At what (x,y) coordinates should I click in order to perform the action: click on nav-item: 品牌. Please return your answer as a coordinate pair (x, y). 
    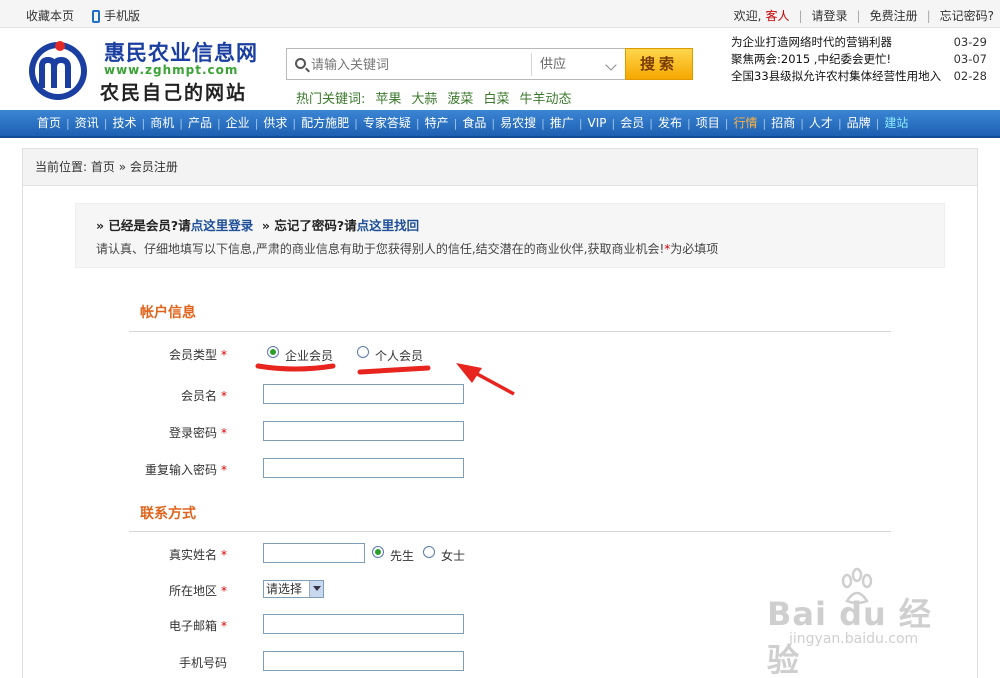
    Looking at the image, I should click on (859, 123).